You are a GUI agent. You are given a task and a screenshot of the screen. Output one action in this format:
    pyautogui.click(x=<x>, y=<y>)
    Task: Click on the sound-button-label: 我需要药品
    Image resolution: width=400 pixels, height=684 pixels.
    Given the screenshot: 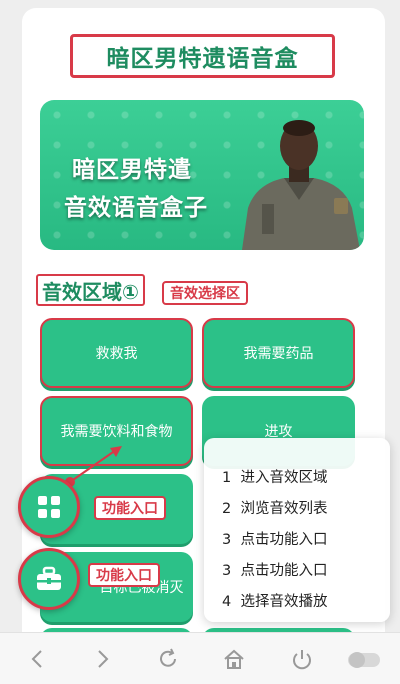 What is the action you would take?
    pyautogui.click(x=278, y=354)
    